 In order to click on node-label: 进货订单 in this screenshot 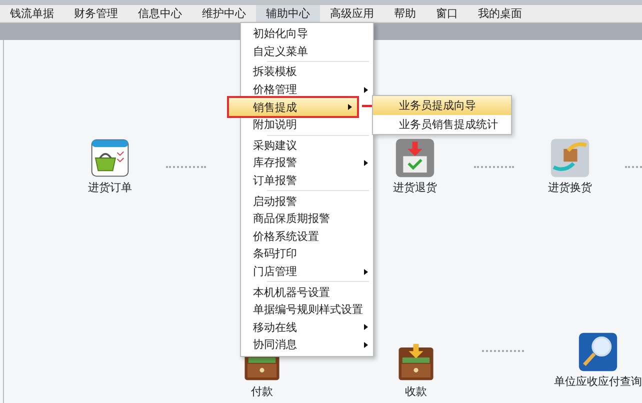, I will do `click(110, 187)`.